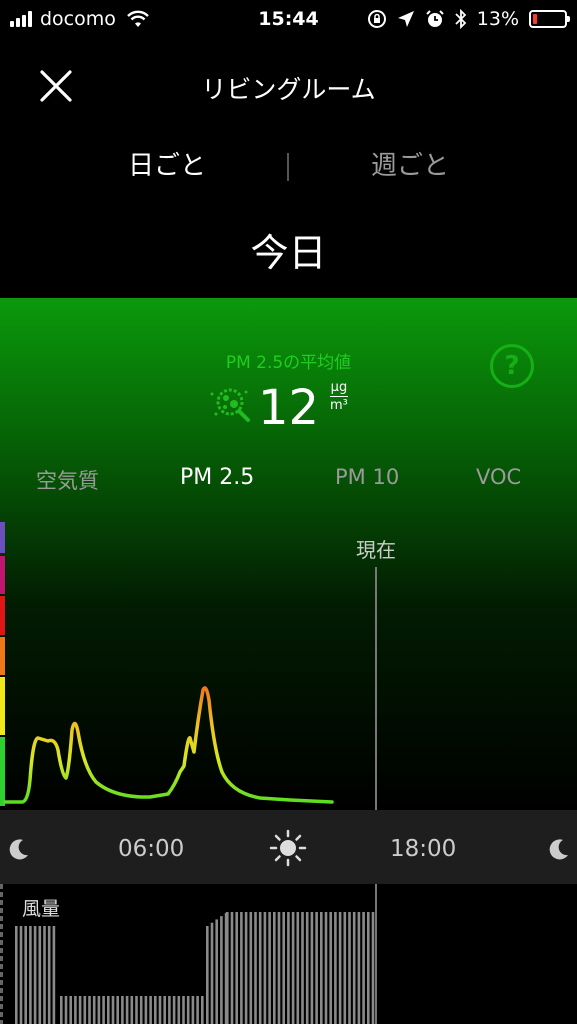  Describe the element at coordinates (423, 849) in the screenshot. I see `time-label-1800: 18:00` at that location.